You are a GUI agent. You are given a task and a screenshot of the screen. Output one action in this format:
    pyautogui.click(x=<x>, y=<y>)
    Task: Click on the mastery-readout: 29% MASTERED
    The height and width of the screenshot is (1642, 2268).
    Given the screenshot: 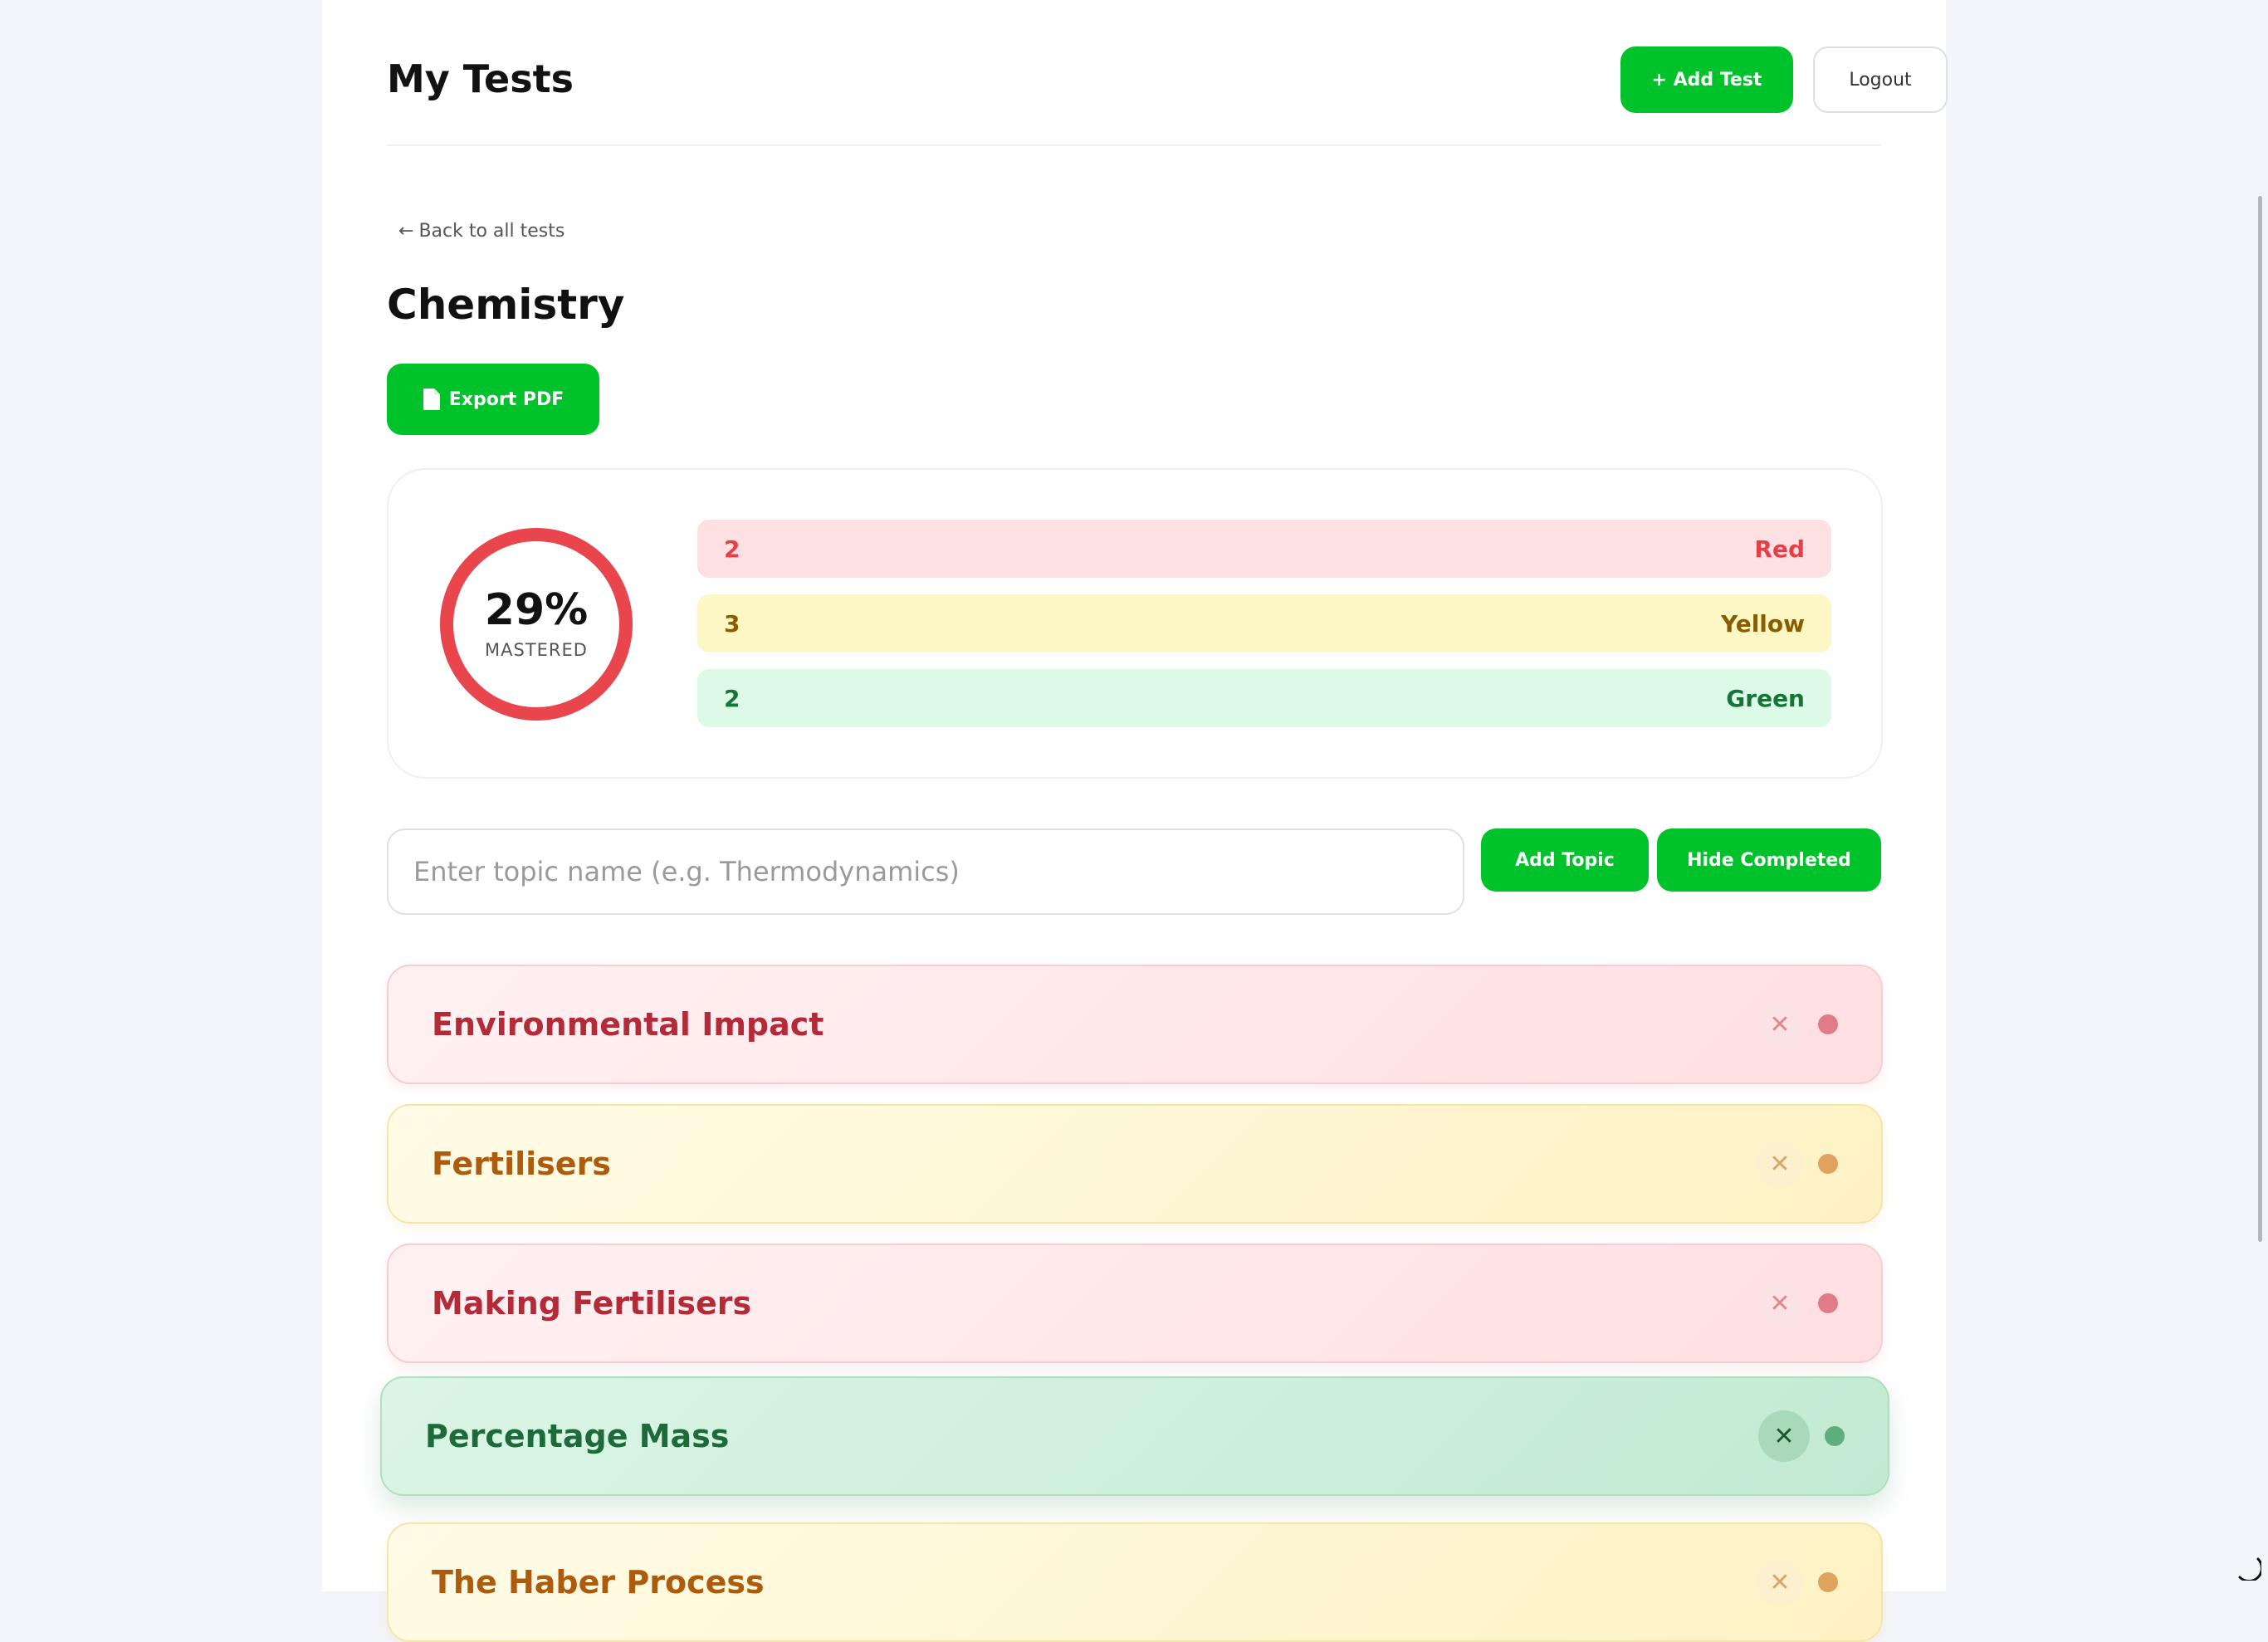 What is the action you would take?
    pyautogui.click(x=536, y=624)
    